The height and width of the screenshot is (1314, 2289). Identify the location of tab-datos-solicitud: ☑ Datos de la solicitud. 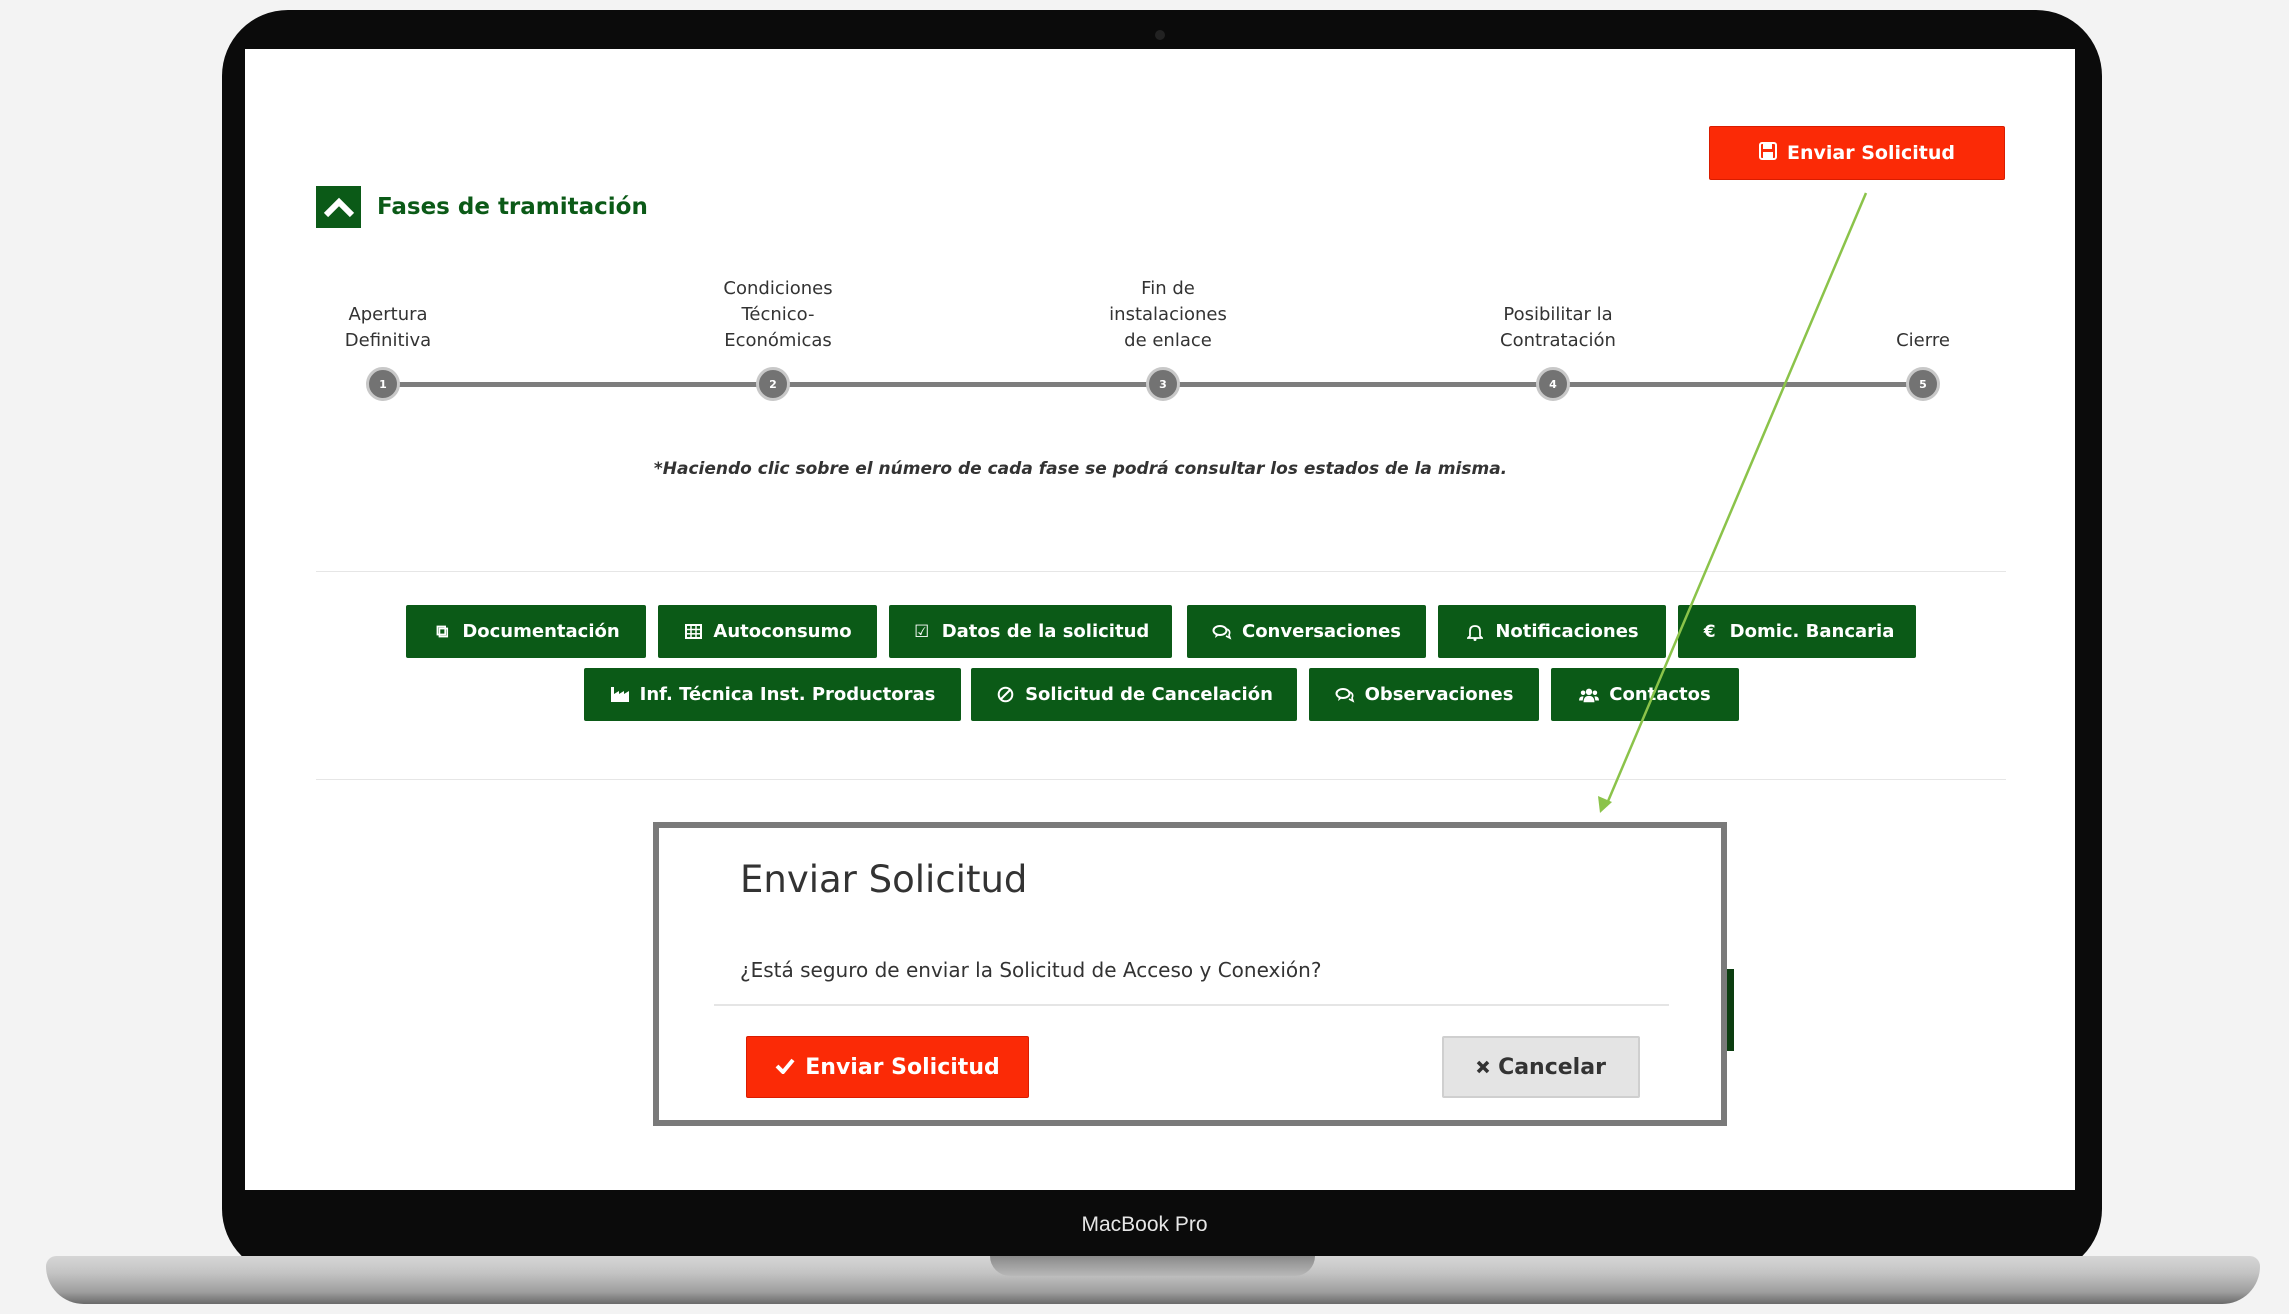
(1030, 631).